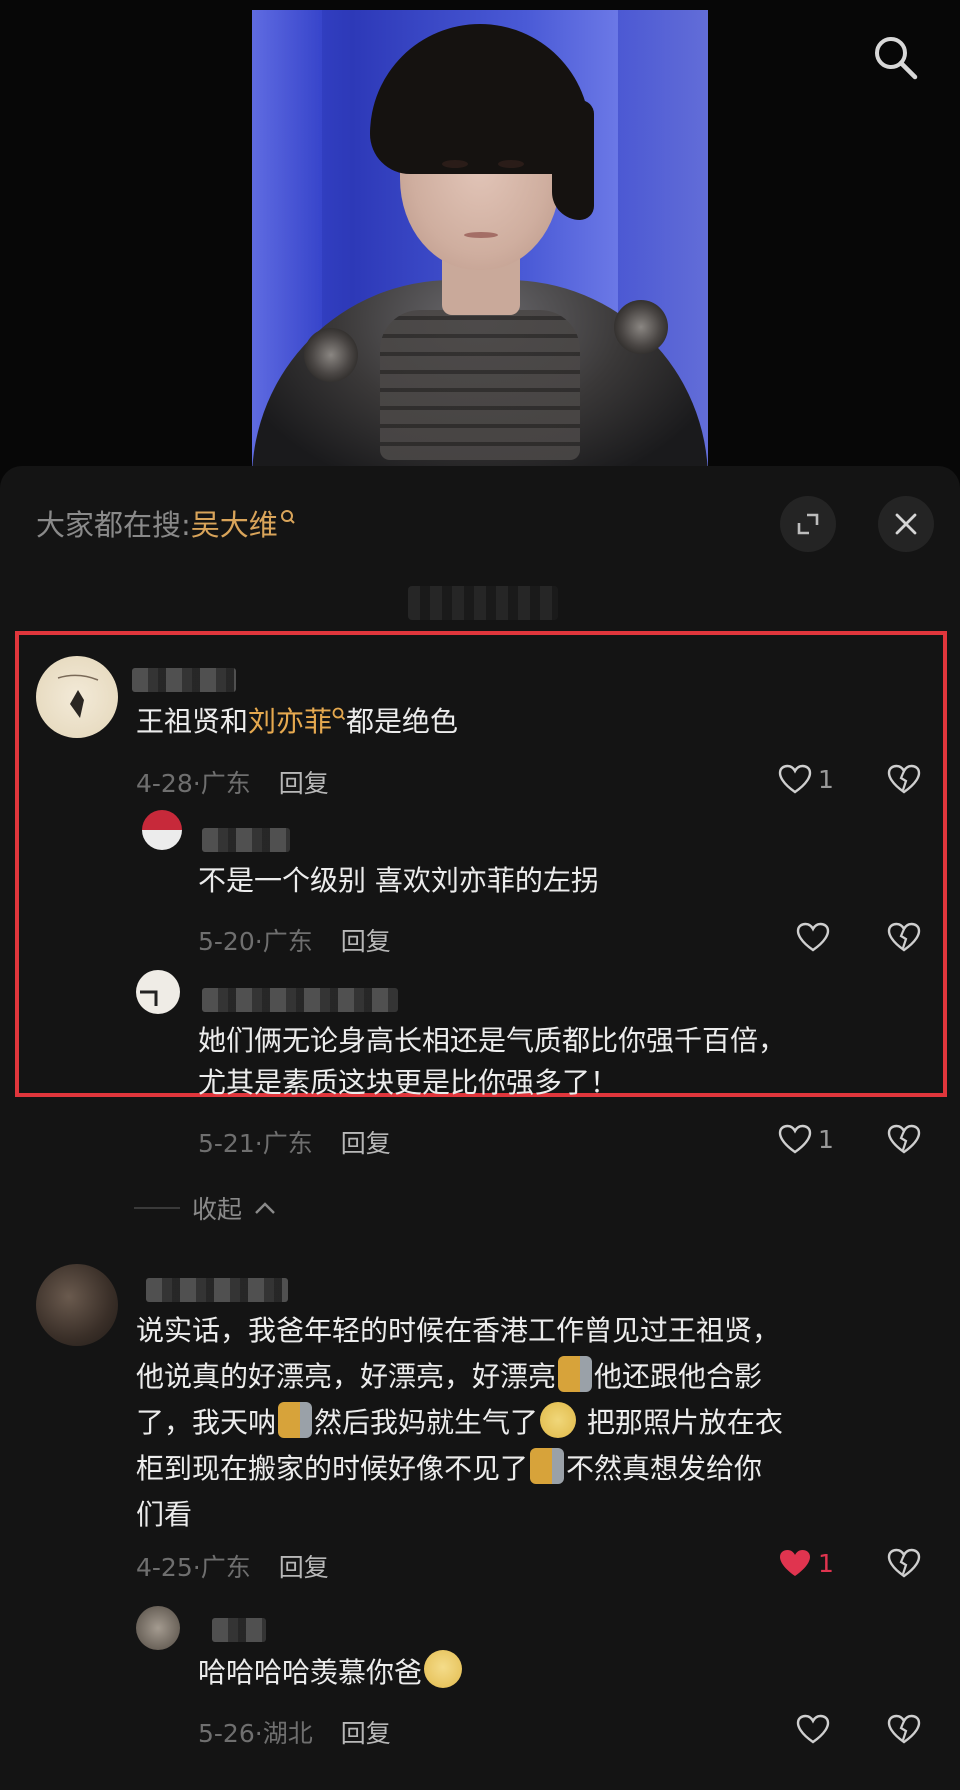 The image size is (960, 1790). Describe the element at coordinates (398, 880) in the screenshot. I see `reply-text: 不是一个级别 喜欢刘亦菲的左拐` at that location.